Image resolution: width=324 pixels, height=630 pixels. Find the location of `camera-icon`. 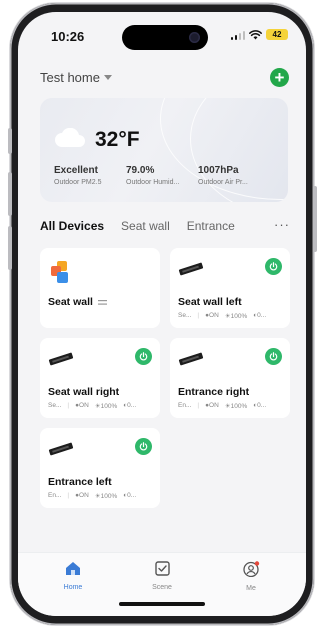

camera-icon is located at coordinates (194, 37).